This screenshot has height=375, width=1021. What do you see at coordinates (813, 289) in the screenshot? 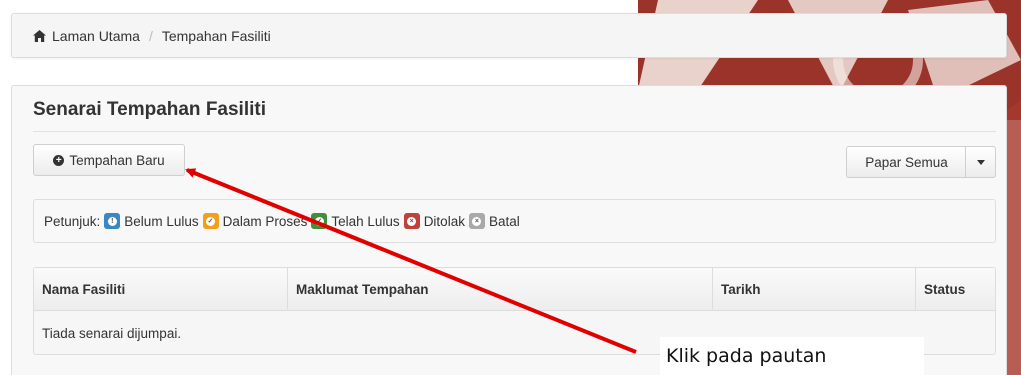
I see `column-header-date: Tarikh` at bounding box center [813, 289].